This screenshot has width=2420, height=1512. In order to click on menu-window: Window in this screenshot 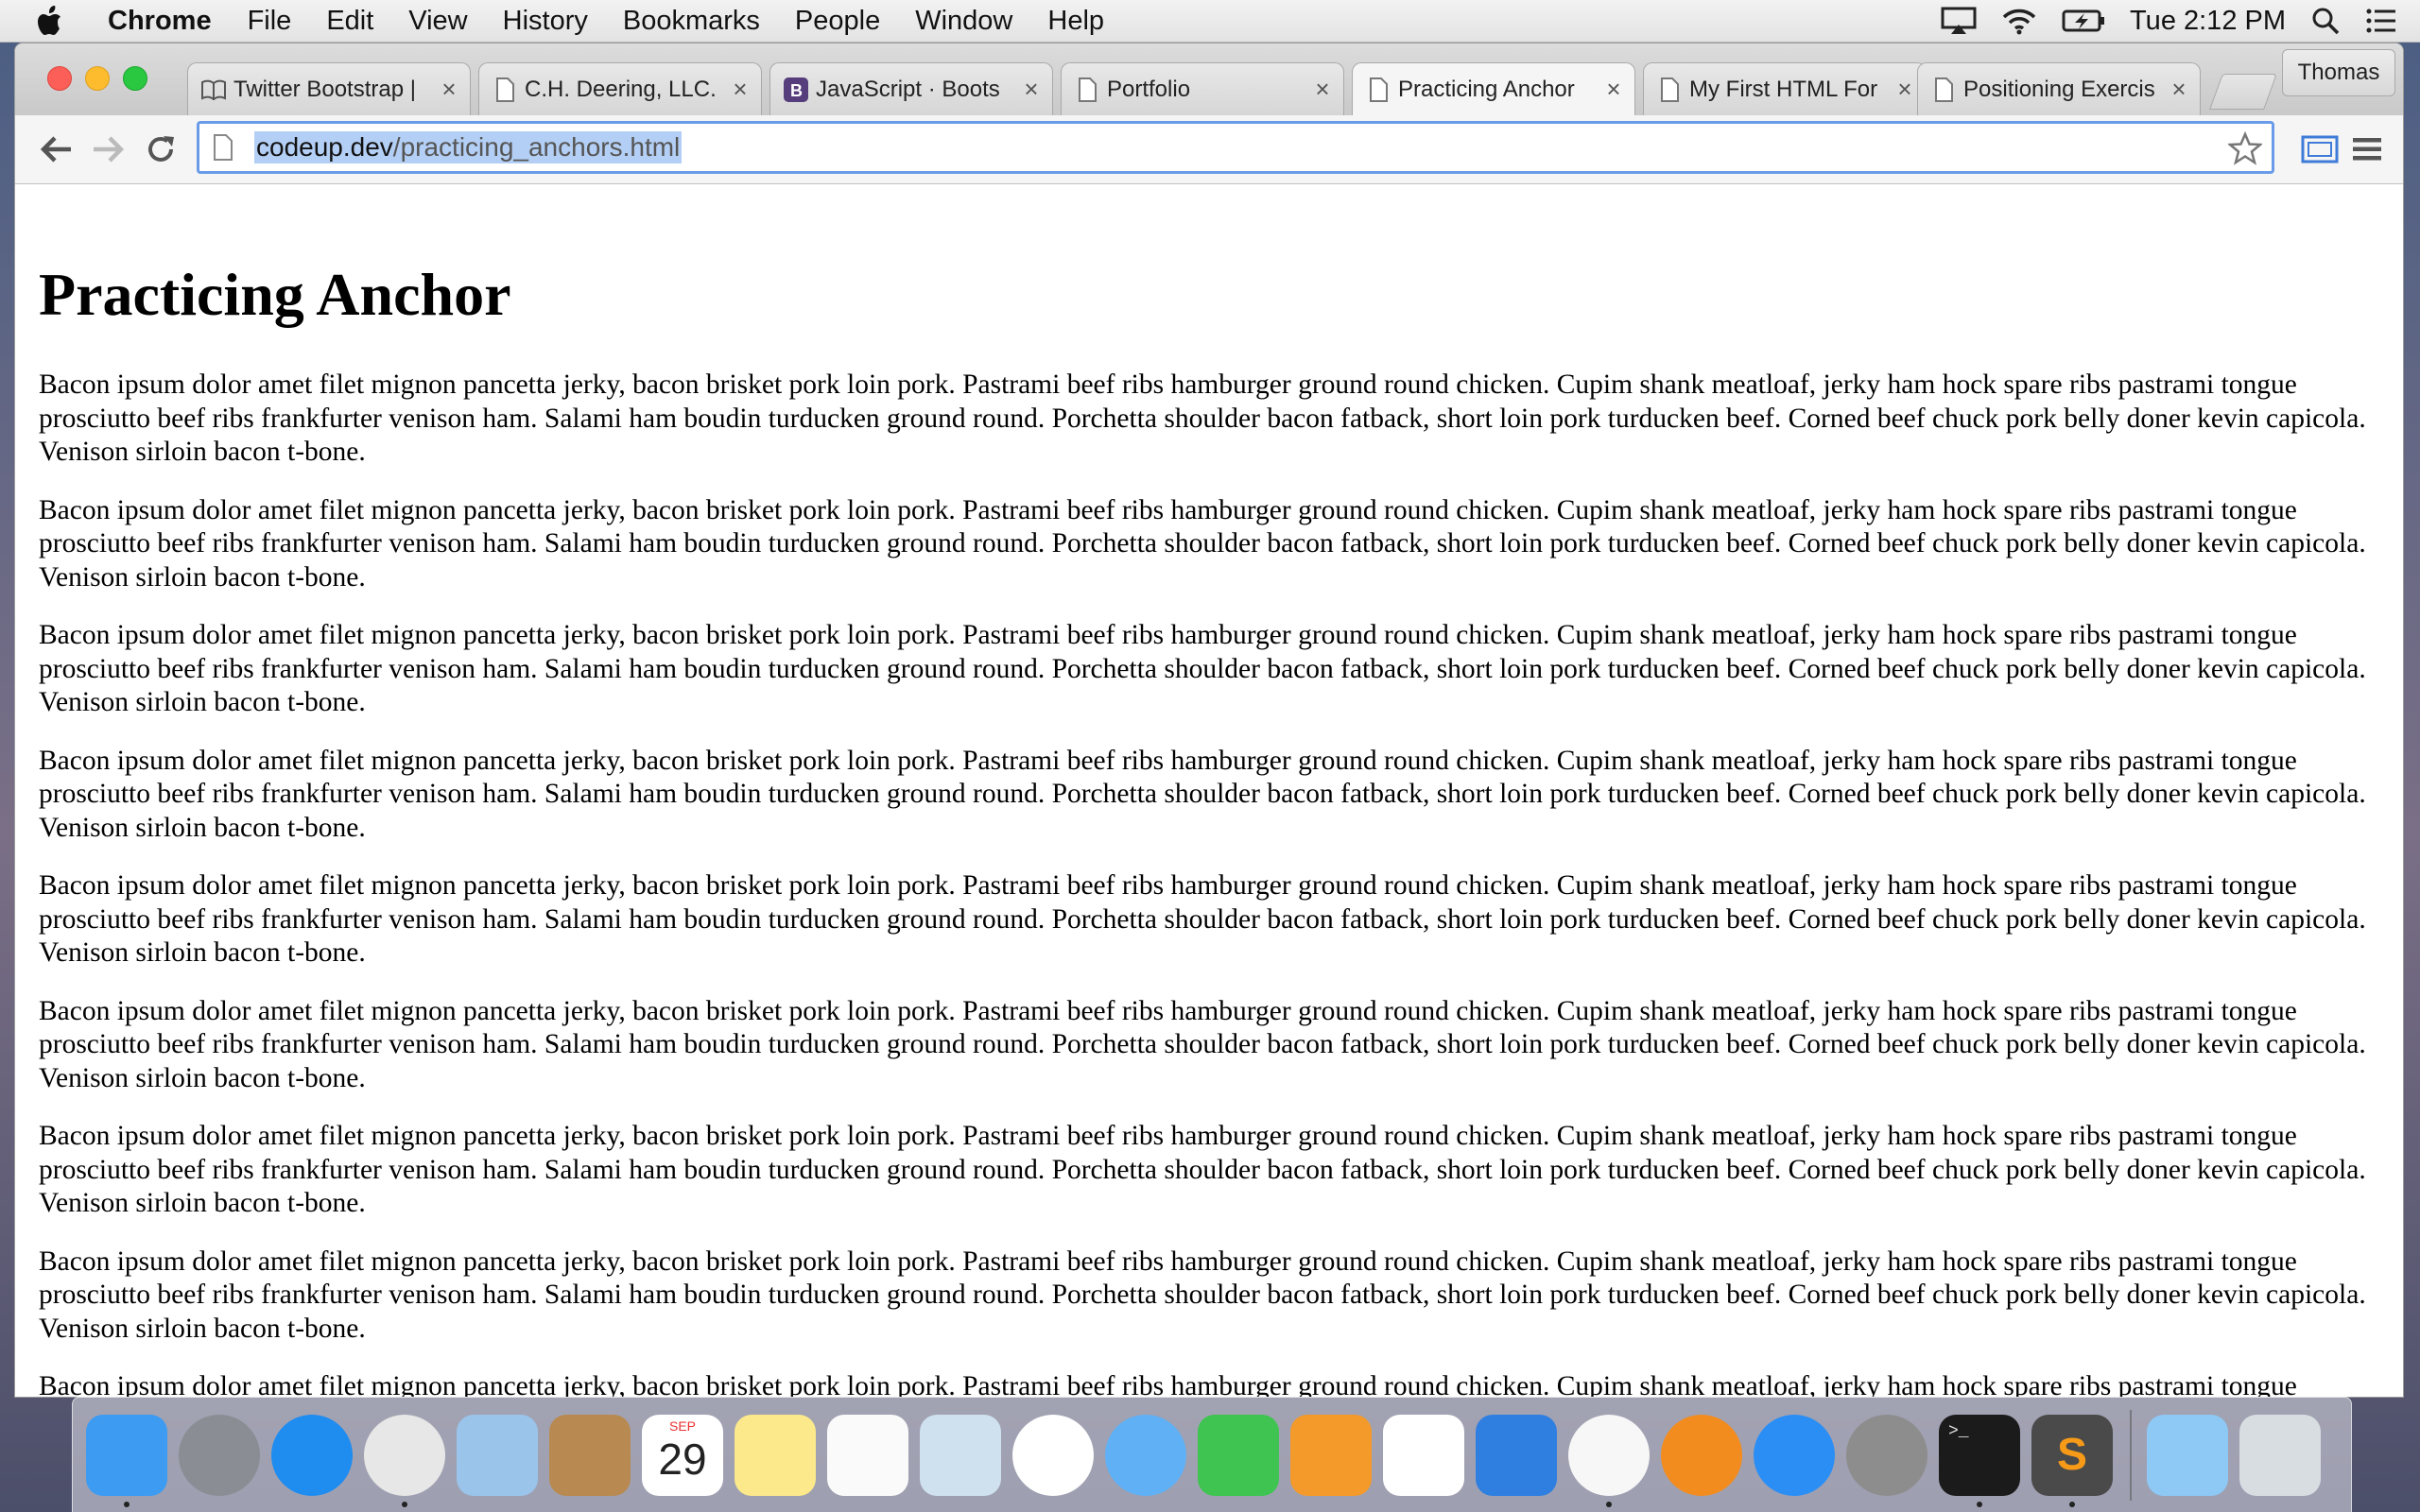, I will do `click(963, 21)`.